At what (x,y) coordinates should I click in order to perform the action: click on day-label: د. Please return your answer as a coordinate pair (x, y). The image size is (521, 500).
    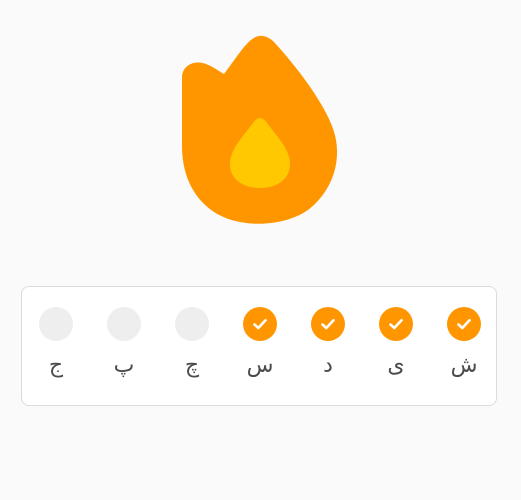
    Looking at the image, I should click on (328, 365).